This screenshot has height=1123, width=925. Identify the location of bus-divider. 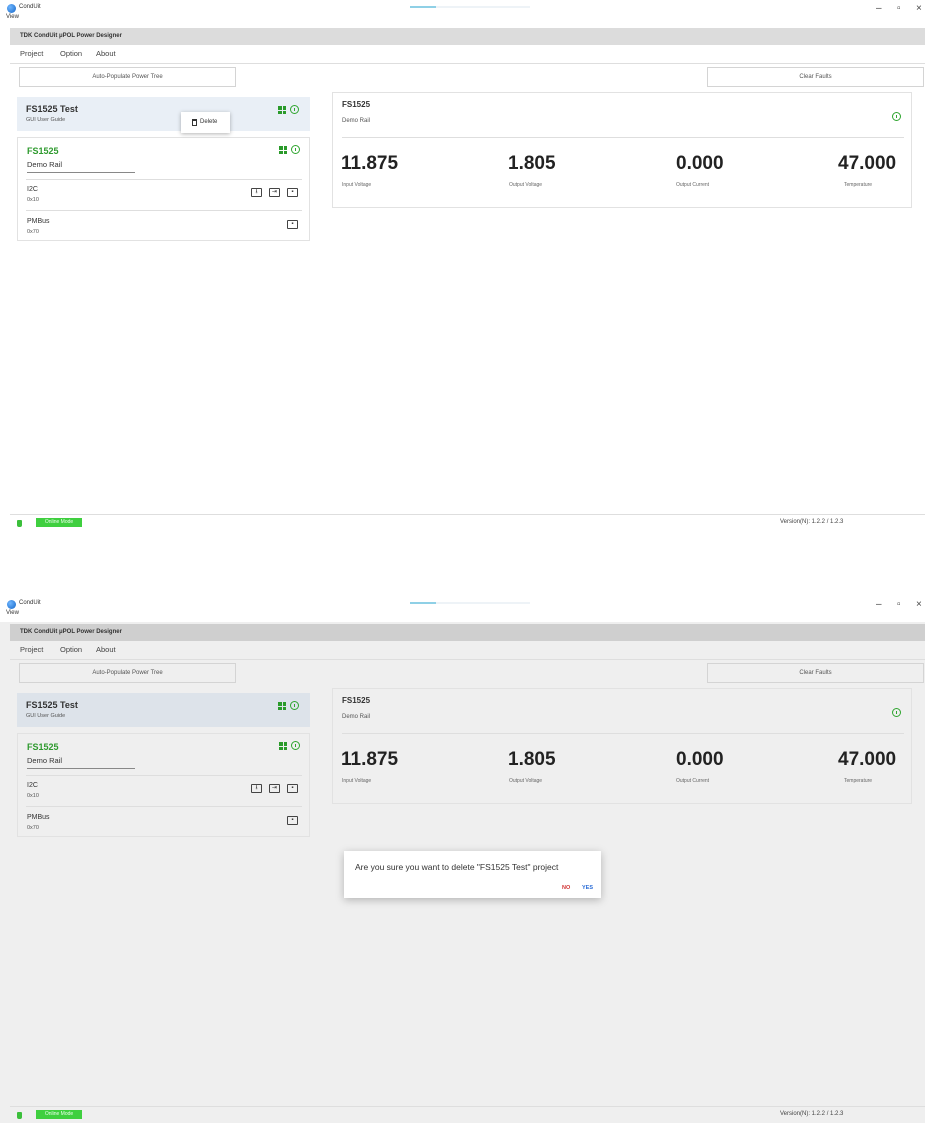
(164, 806).